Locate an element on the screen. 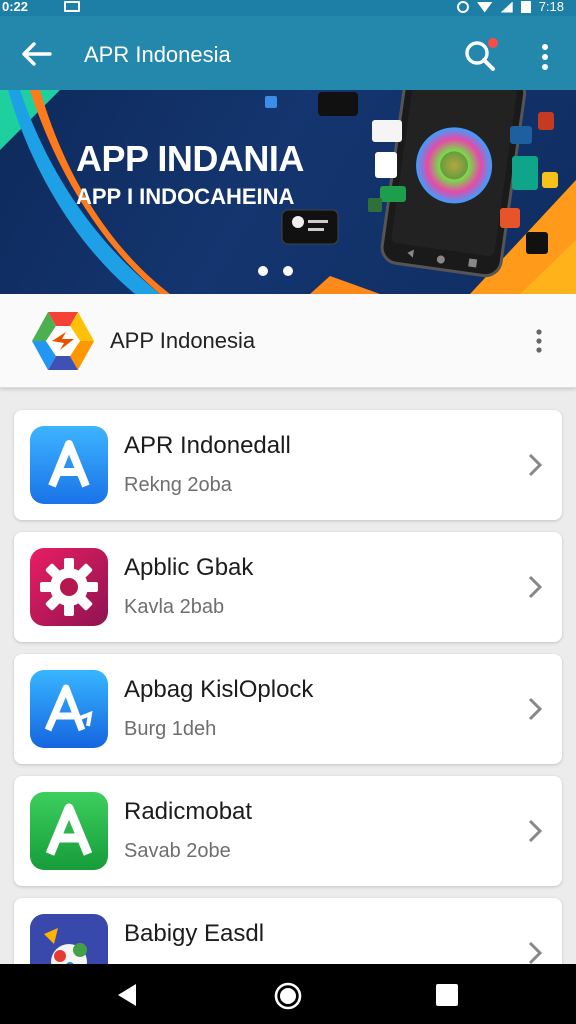  app-list-item: Apblic Gbak Kavla 2bab is located at coordinates (288, 587).